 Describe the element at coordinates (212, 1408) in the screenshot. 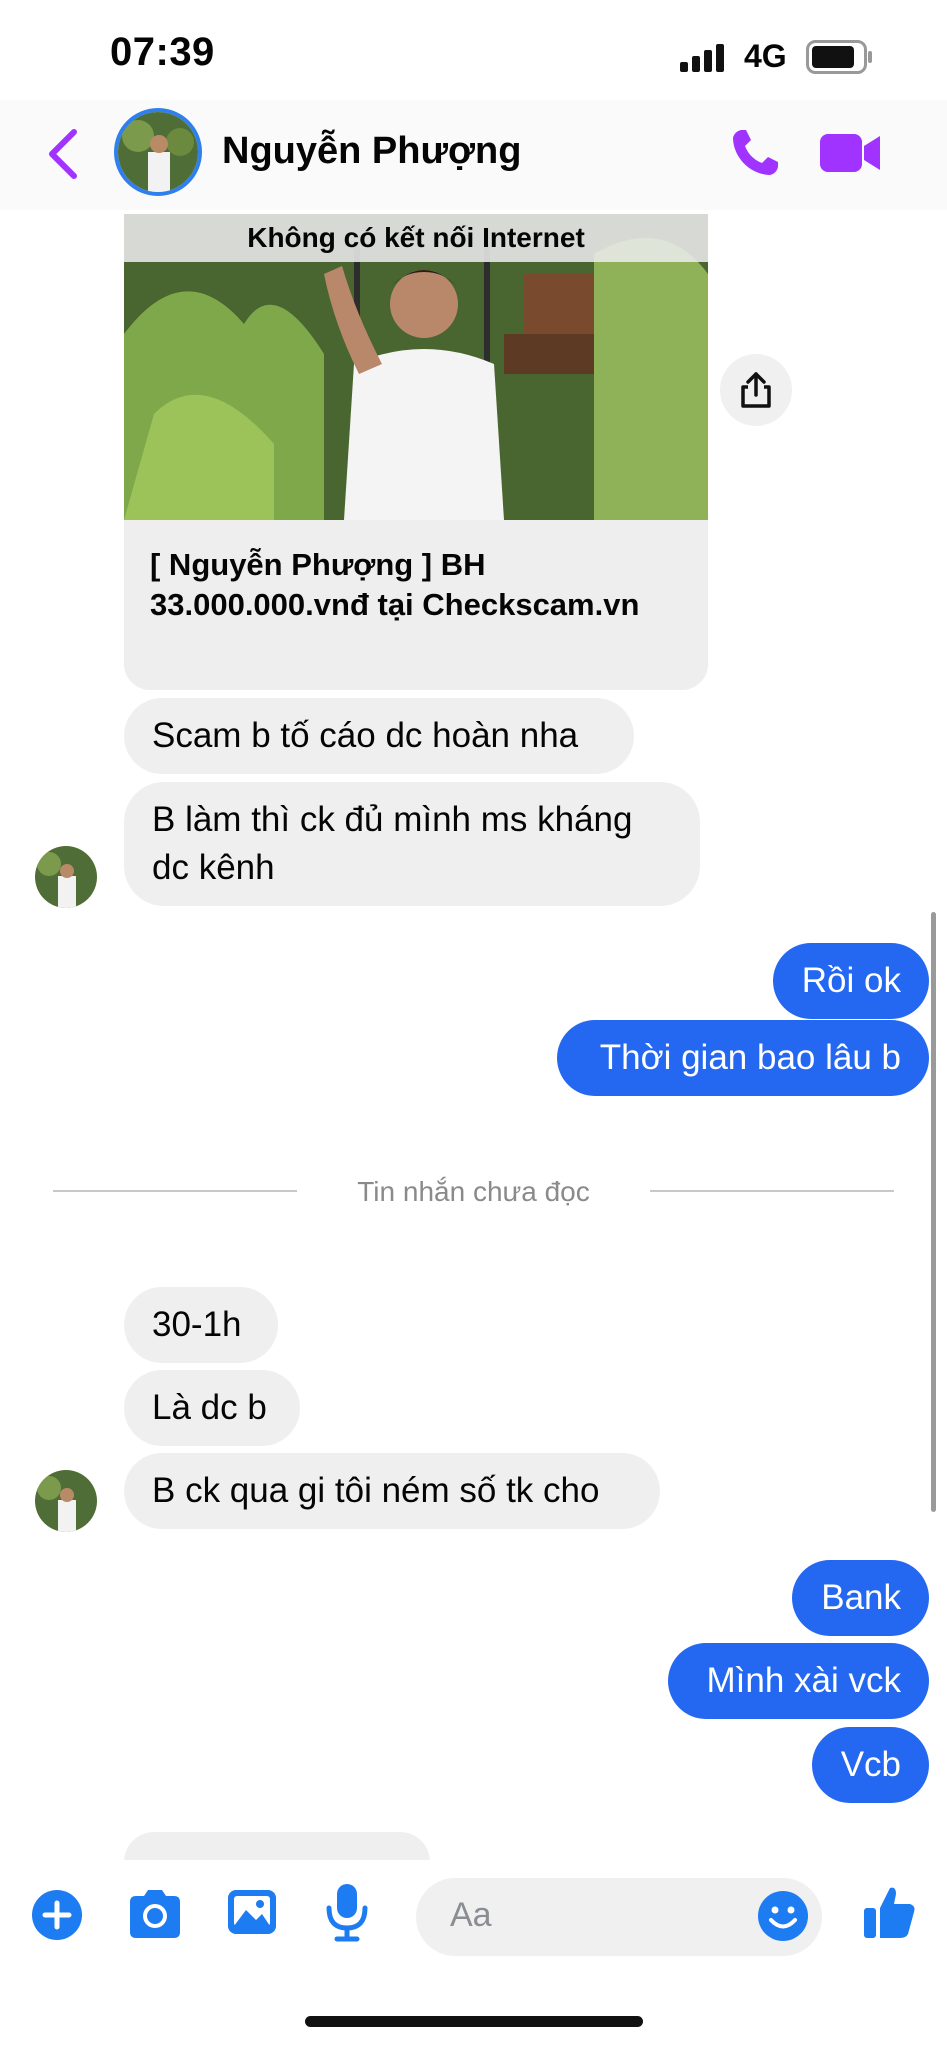

I see `incoming-message: Là dc b` at that location.